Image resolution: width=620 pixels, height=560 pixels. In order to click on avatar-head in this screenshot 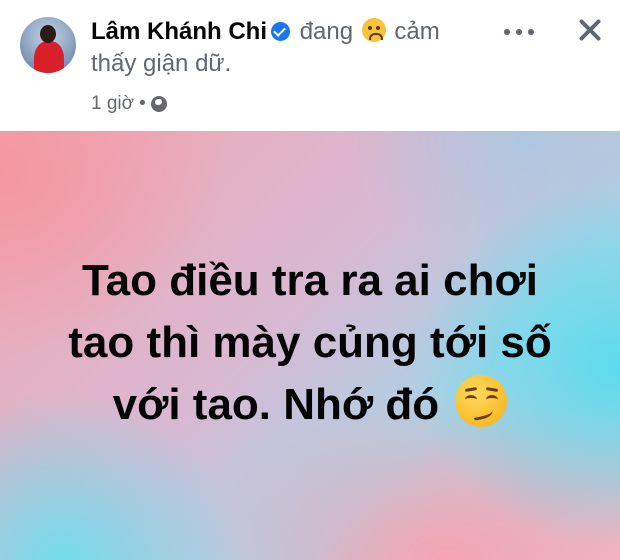, I will do `click(48, 34)`.